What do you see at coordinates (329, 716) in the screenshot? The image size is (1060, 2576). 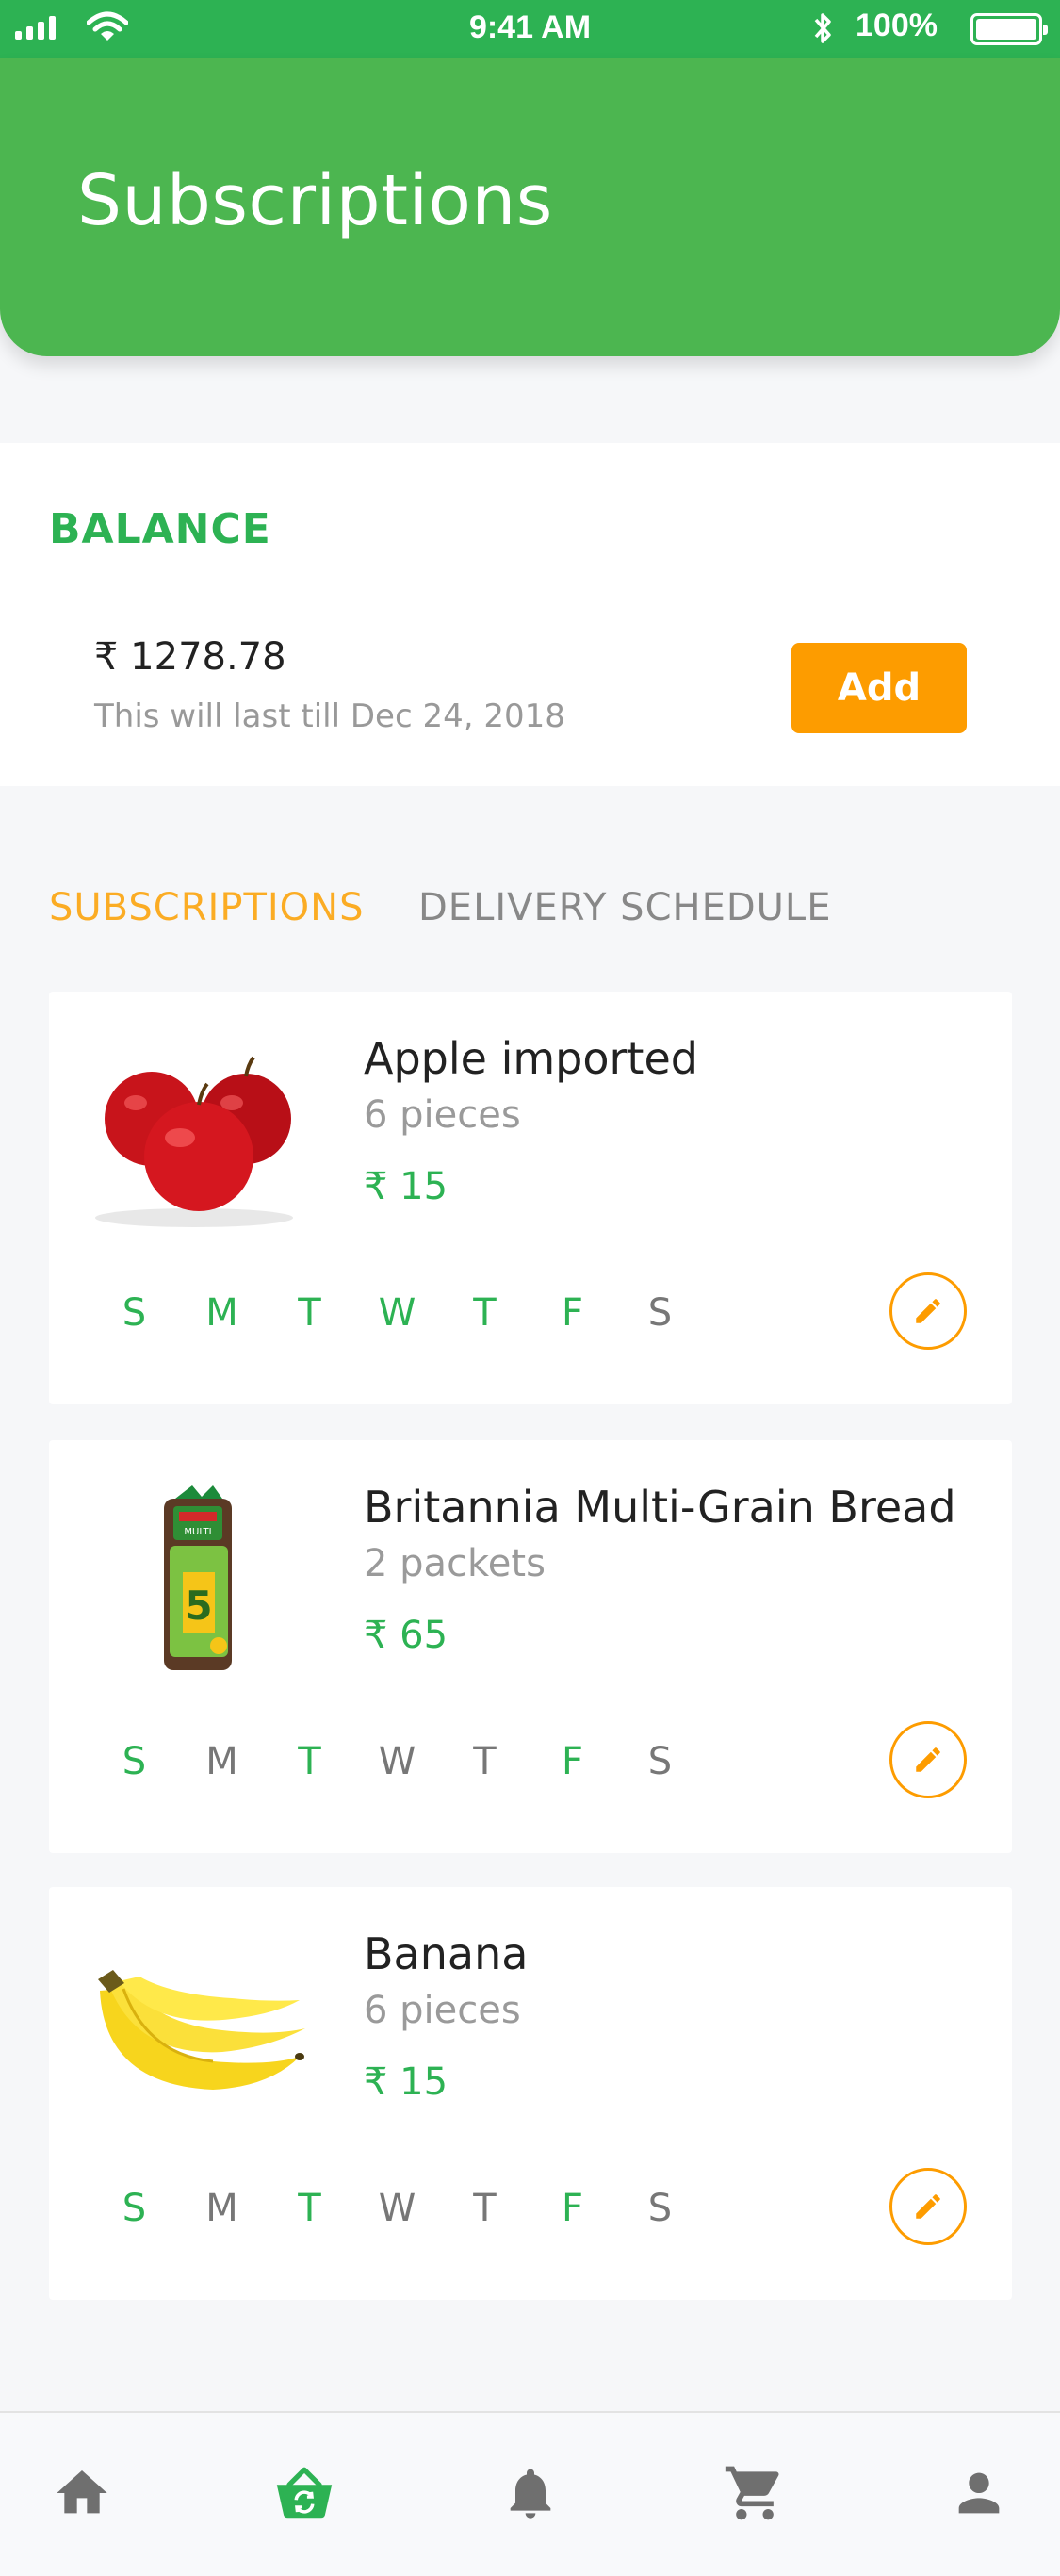 I see `balance-valid-till: This will last till Dec 24, 2018` at bounding box center [329, 716].